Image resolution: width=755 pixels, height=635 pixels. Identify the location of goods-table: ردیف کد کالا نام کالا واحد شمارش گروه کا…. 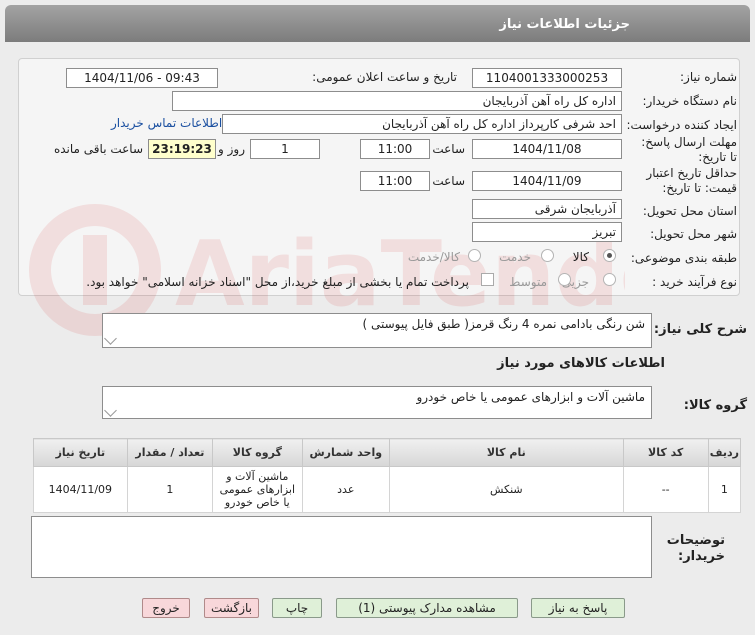
(387, 475).